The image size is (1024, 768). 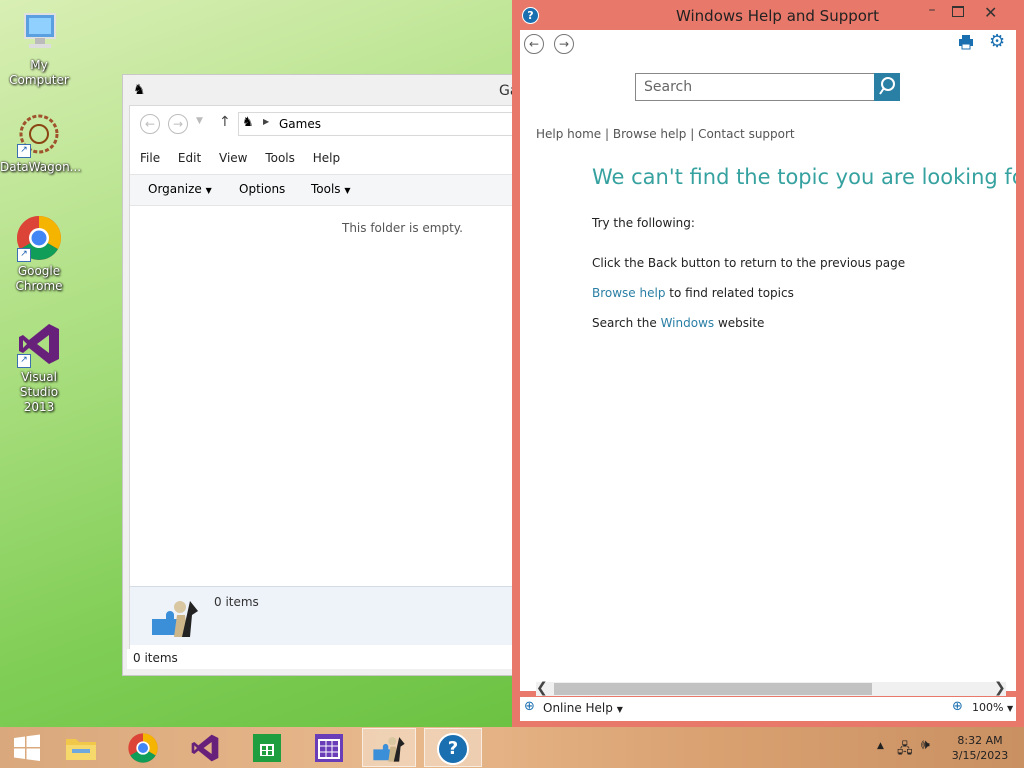 What do you see at coordinates (233, 158) in the screenshot?
I see `menu-view: View` at bounding box center [233, 158].